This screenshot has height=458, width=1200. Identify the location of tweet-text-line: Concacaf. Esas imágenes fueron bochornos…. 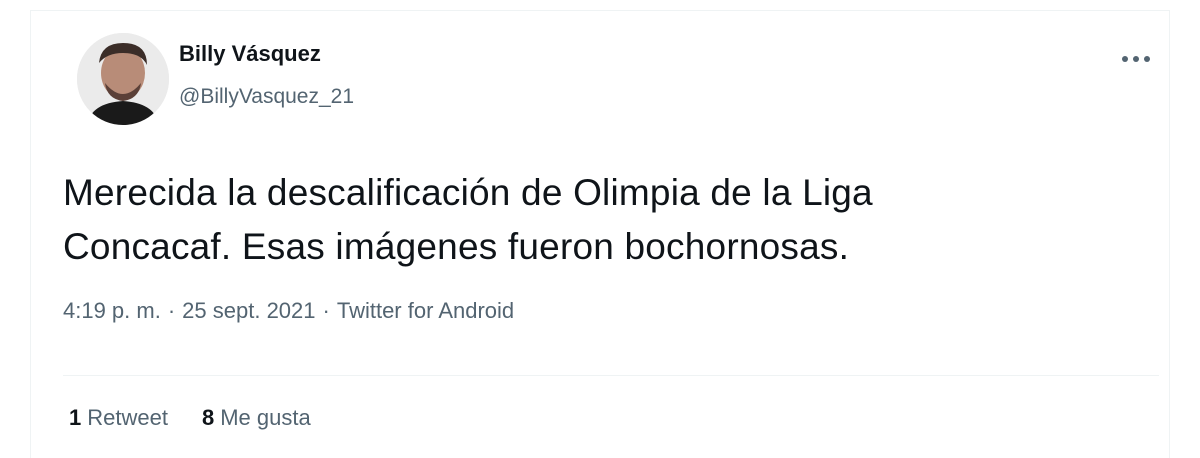
(456, 246).